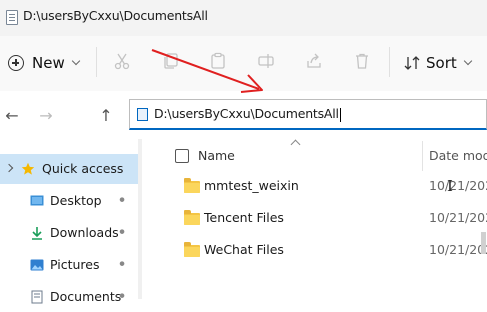 This screenshot has width=487, height=312. Describe the element at coordinates (171, 61) in the screenshot. I see `copy-icon` at that location.